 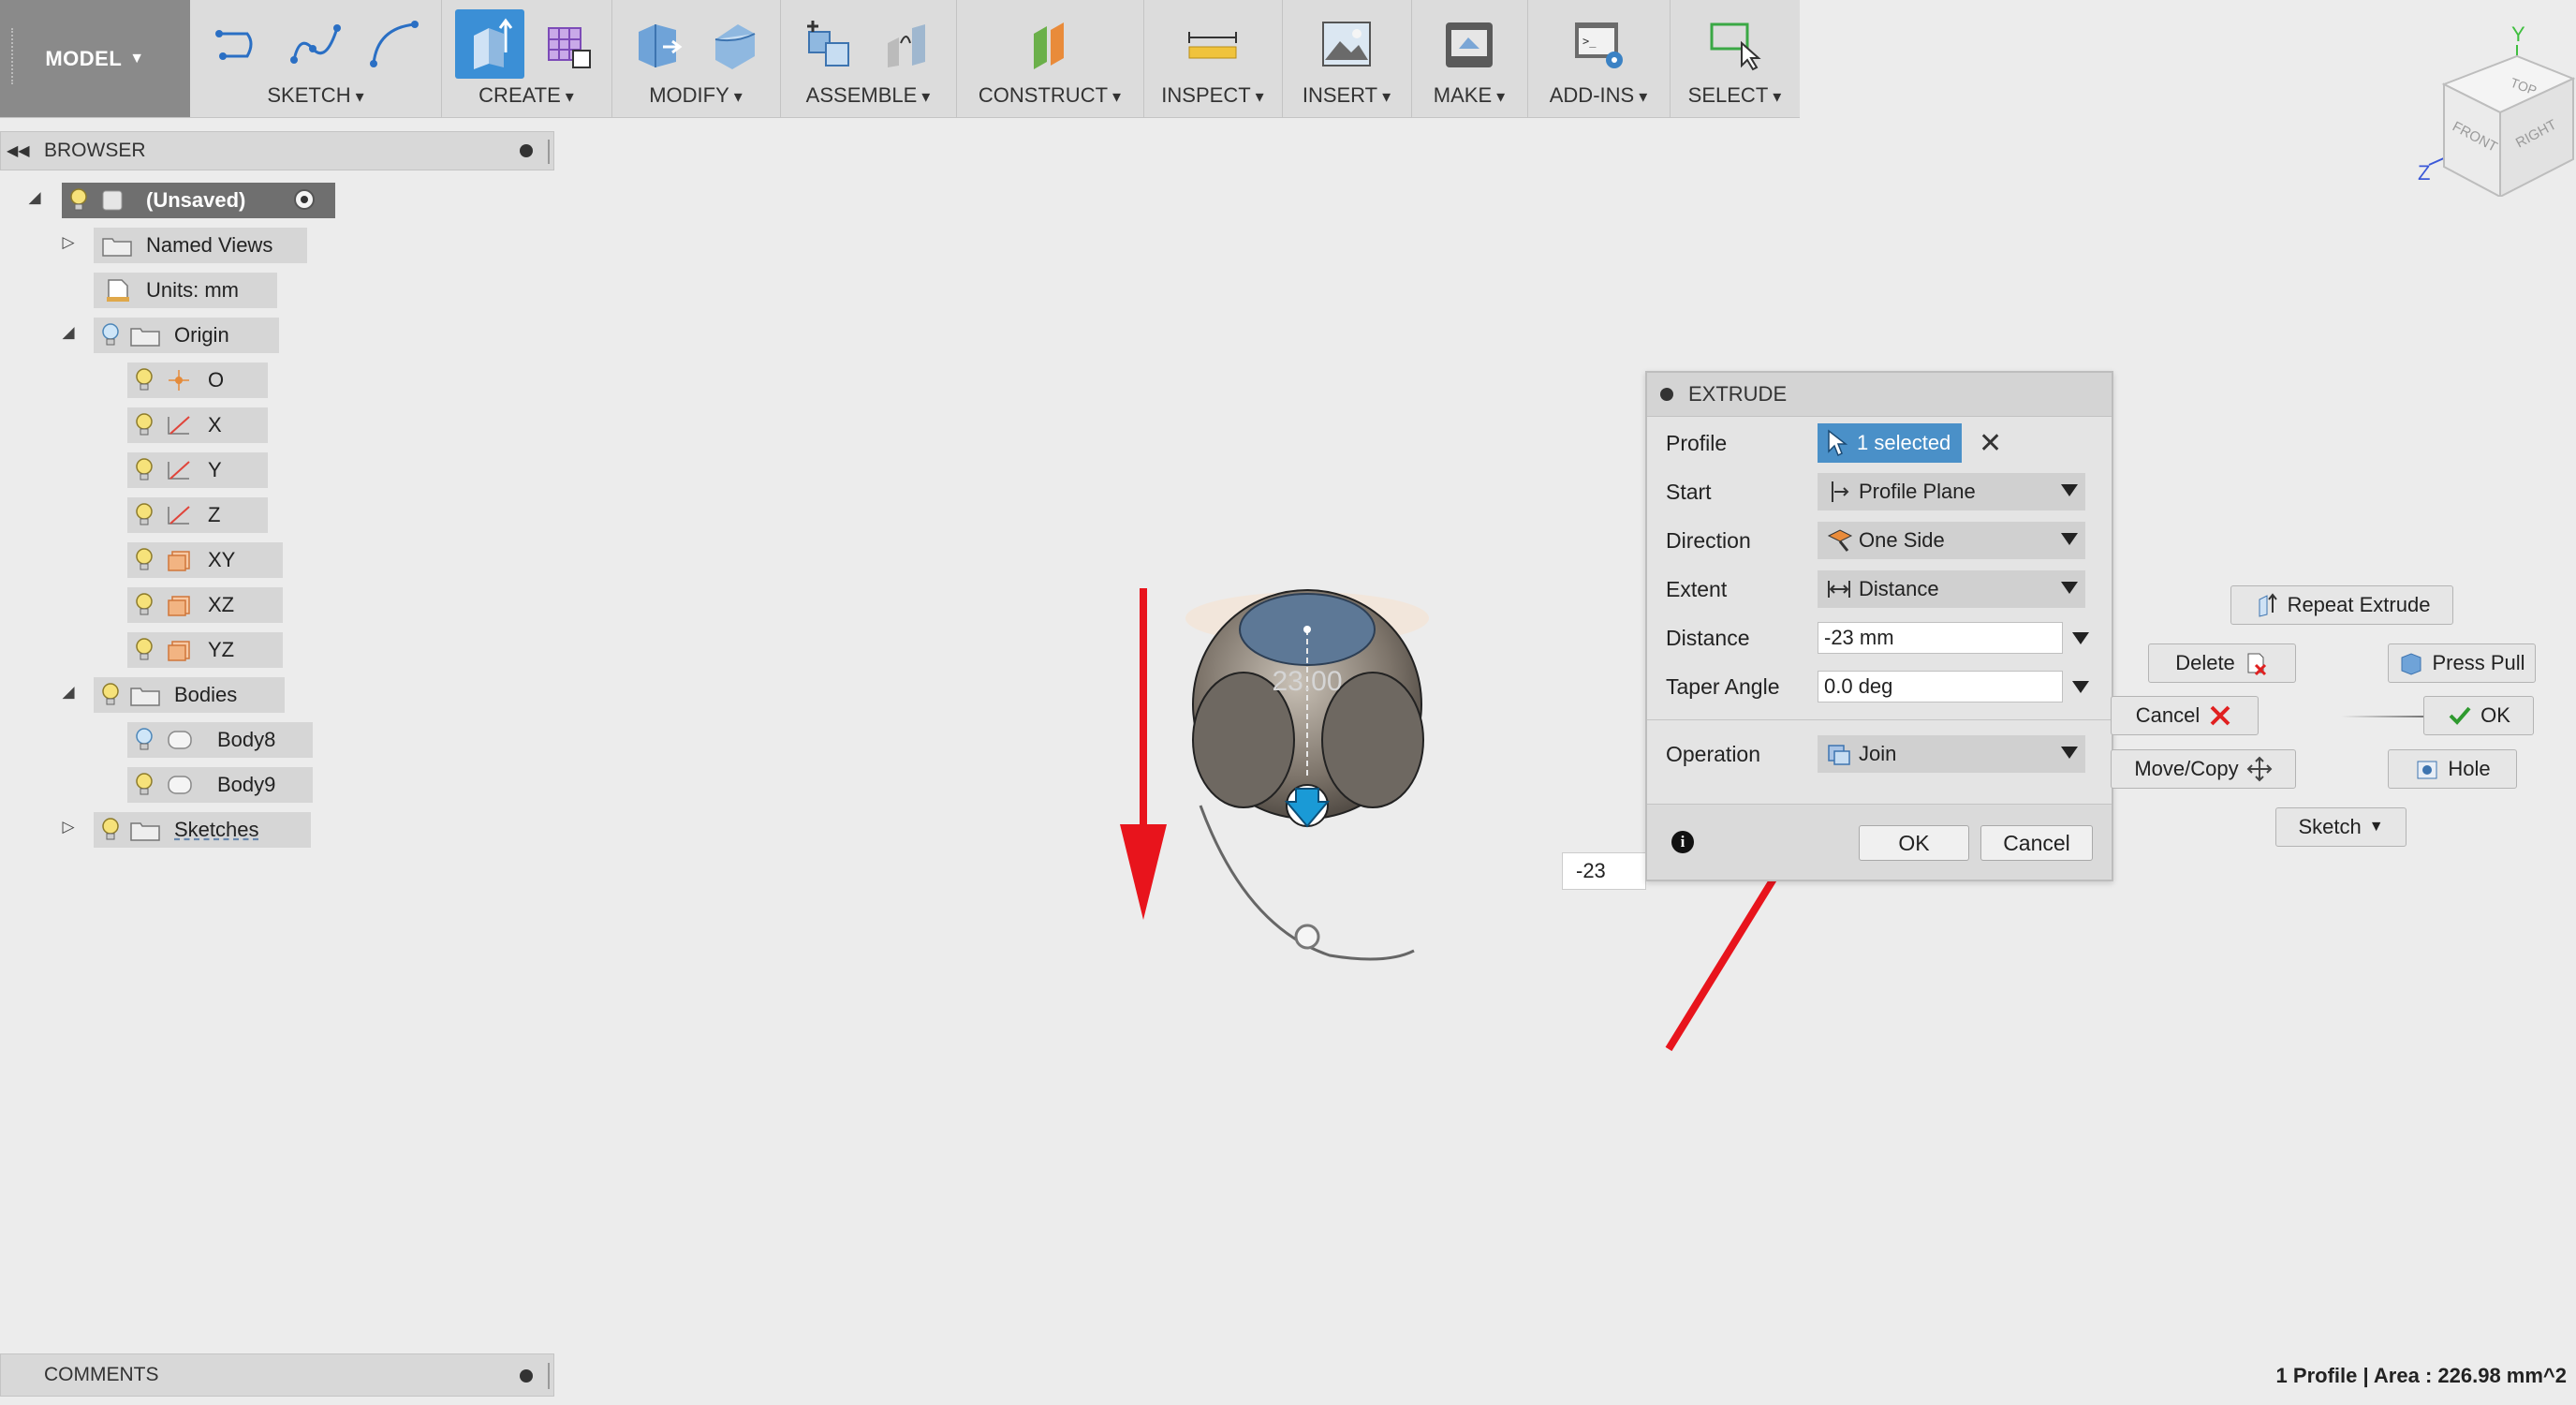 What do you see at coordinates (2421, 1375) in the screenshot?
I see `status-readout: 1 Profile | Area : 226.98 mm^2` at bounding box center [2421, 1375].